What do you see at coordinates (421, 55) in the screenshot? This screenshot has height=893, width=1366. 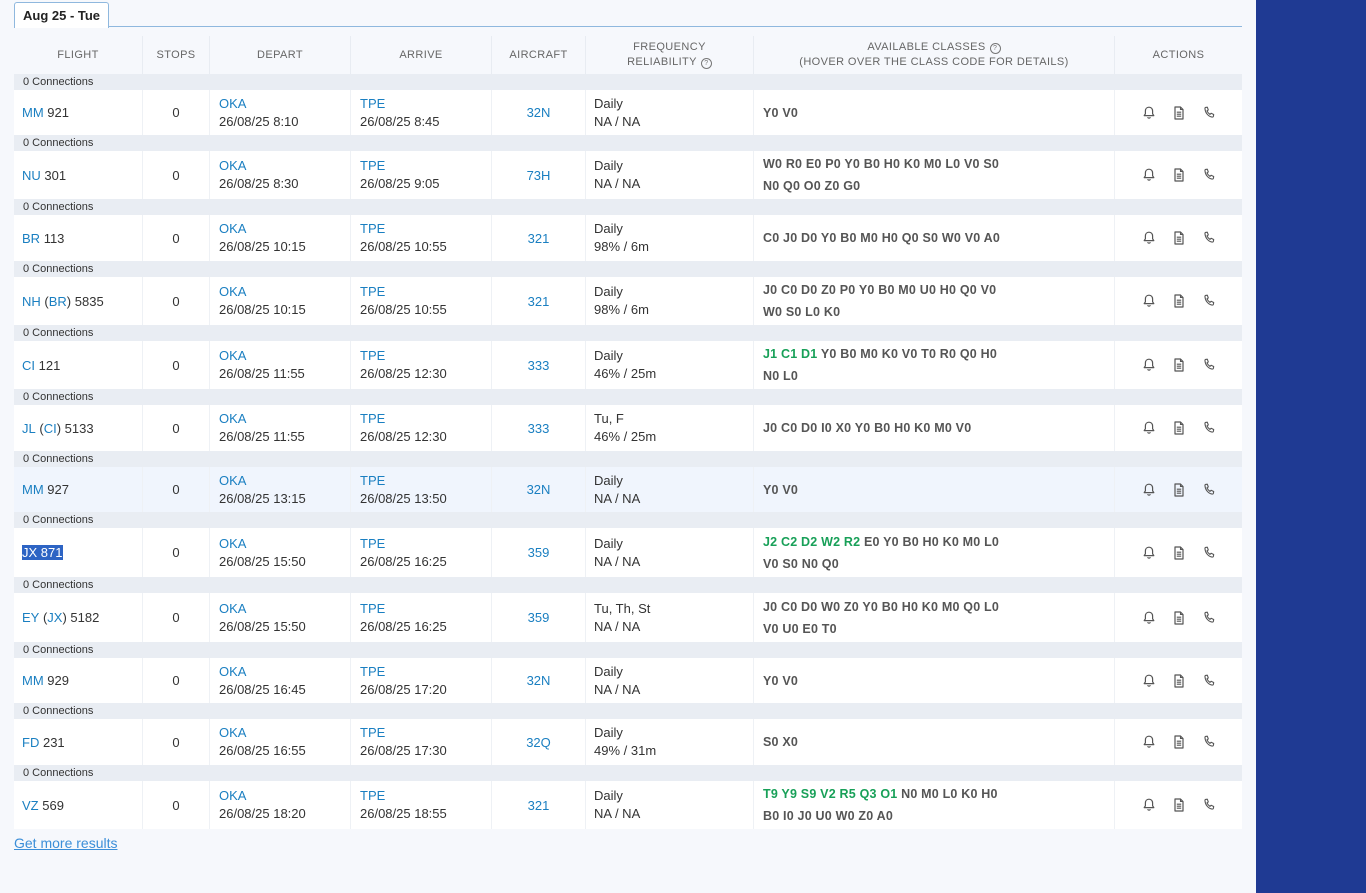 I see `header-arrive: ARRIVE` at bounding box center [421, 55].